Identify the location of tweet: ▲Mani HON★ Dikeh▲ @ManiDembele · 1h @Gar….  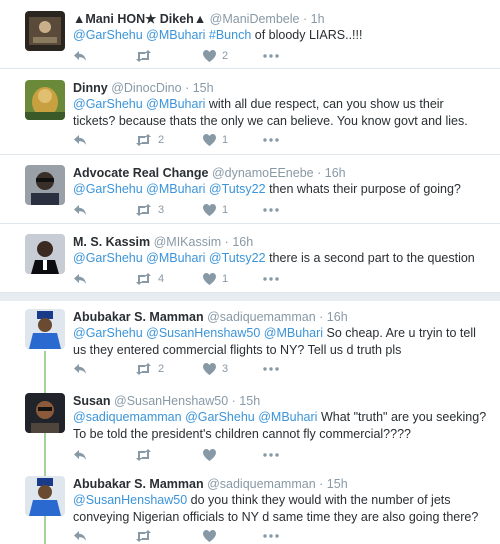
(250, 34).